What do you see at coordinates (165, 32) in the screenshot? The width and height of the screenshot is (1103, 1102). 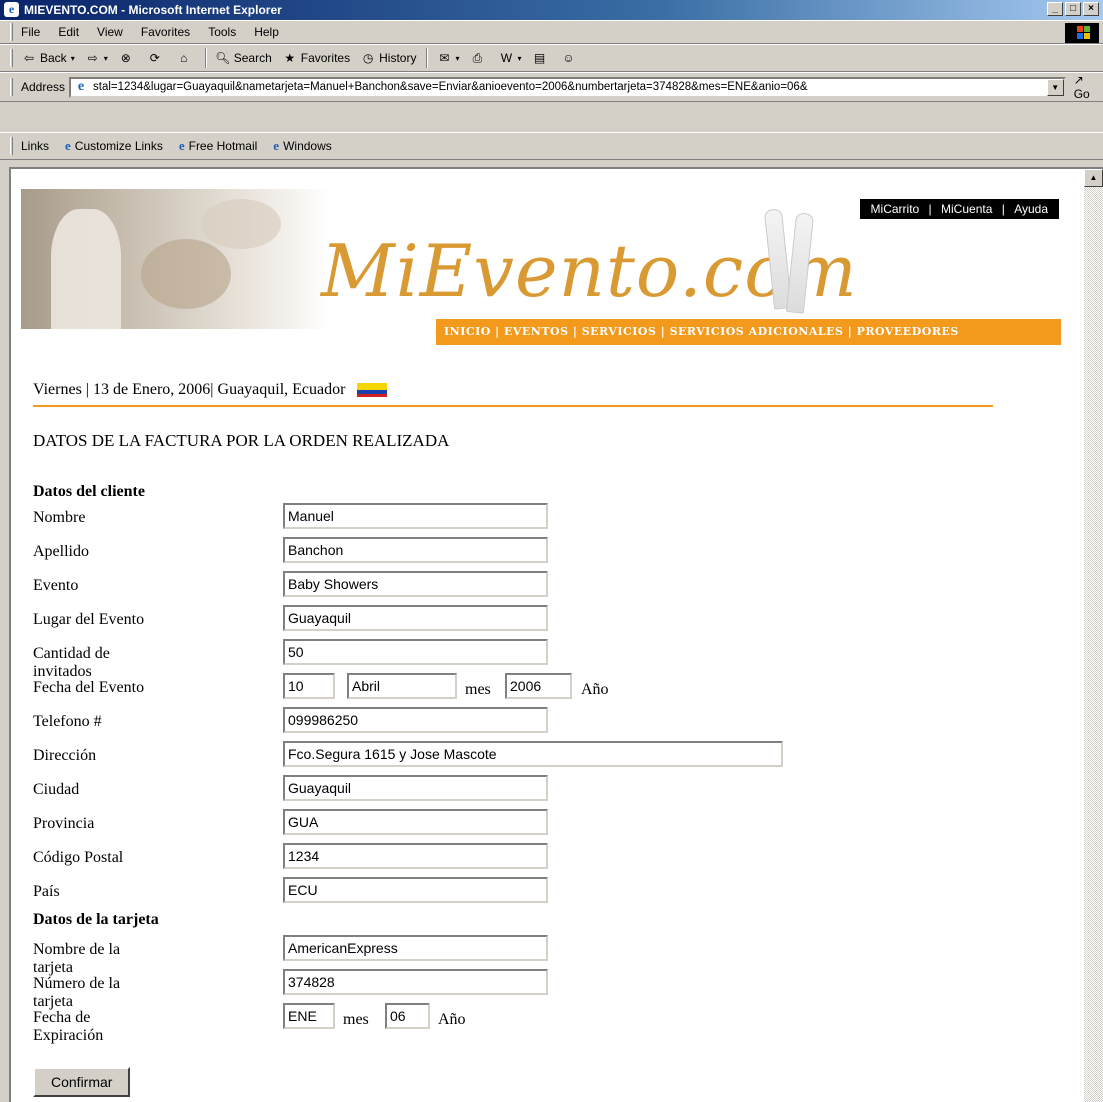 I see `menu-favorites: Favorites` at bounding box center [165, 32].